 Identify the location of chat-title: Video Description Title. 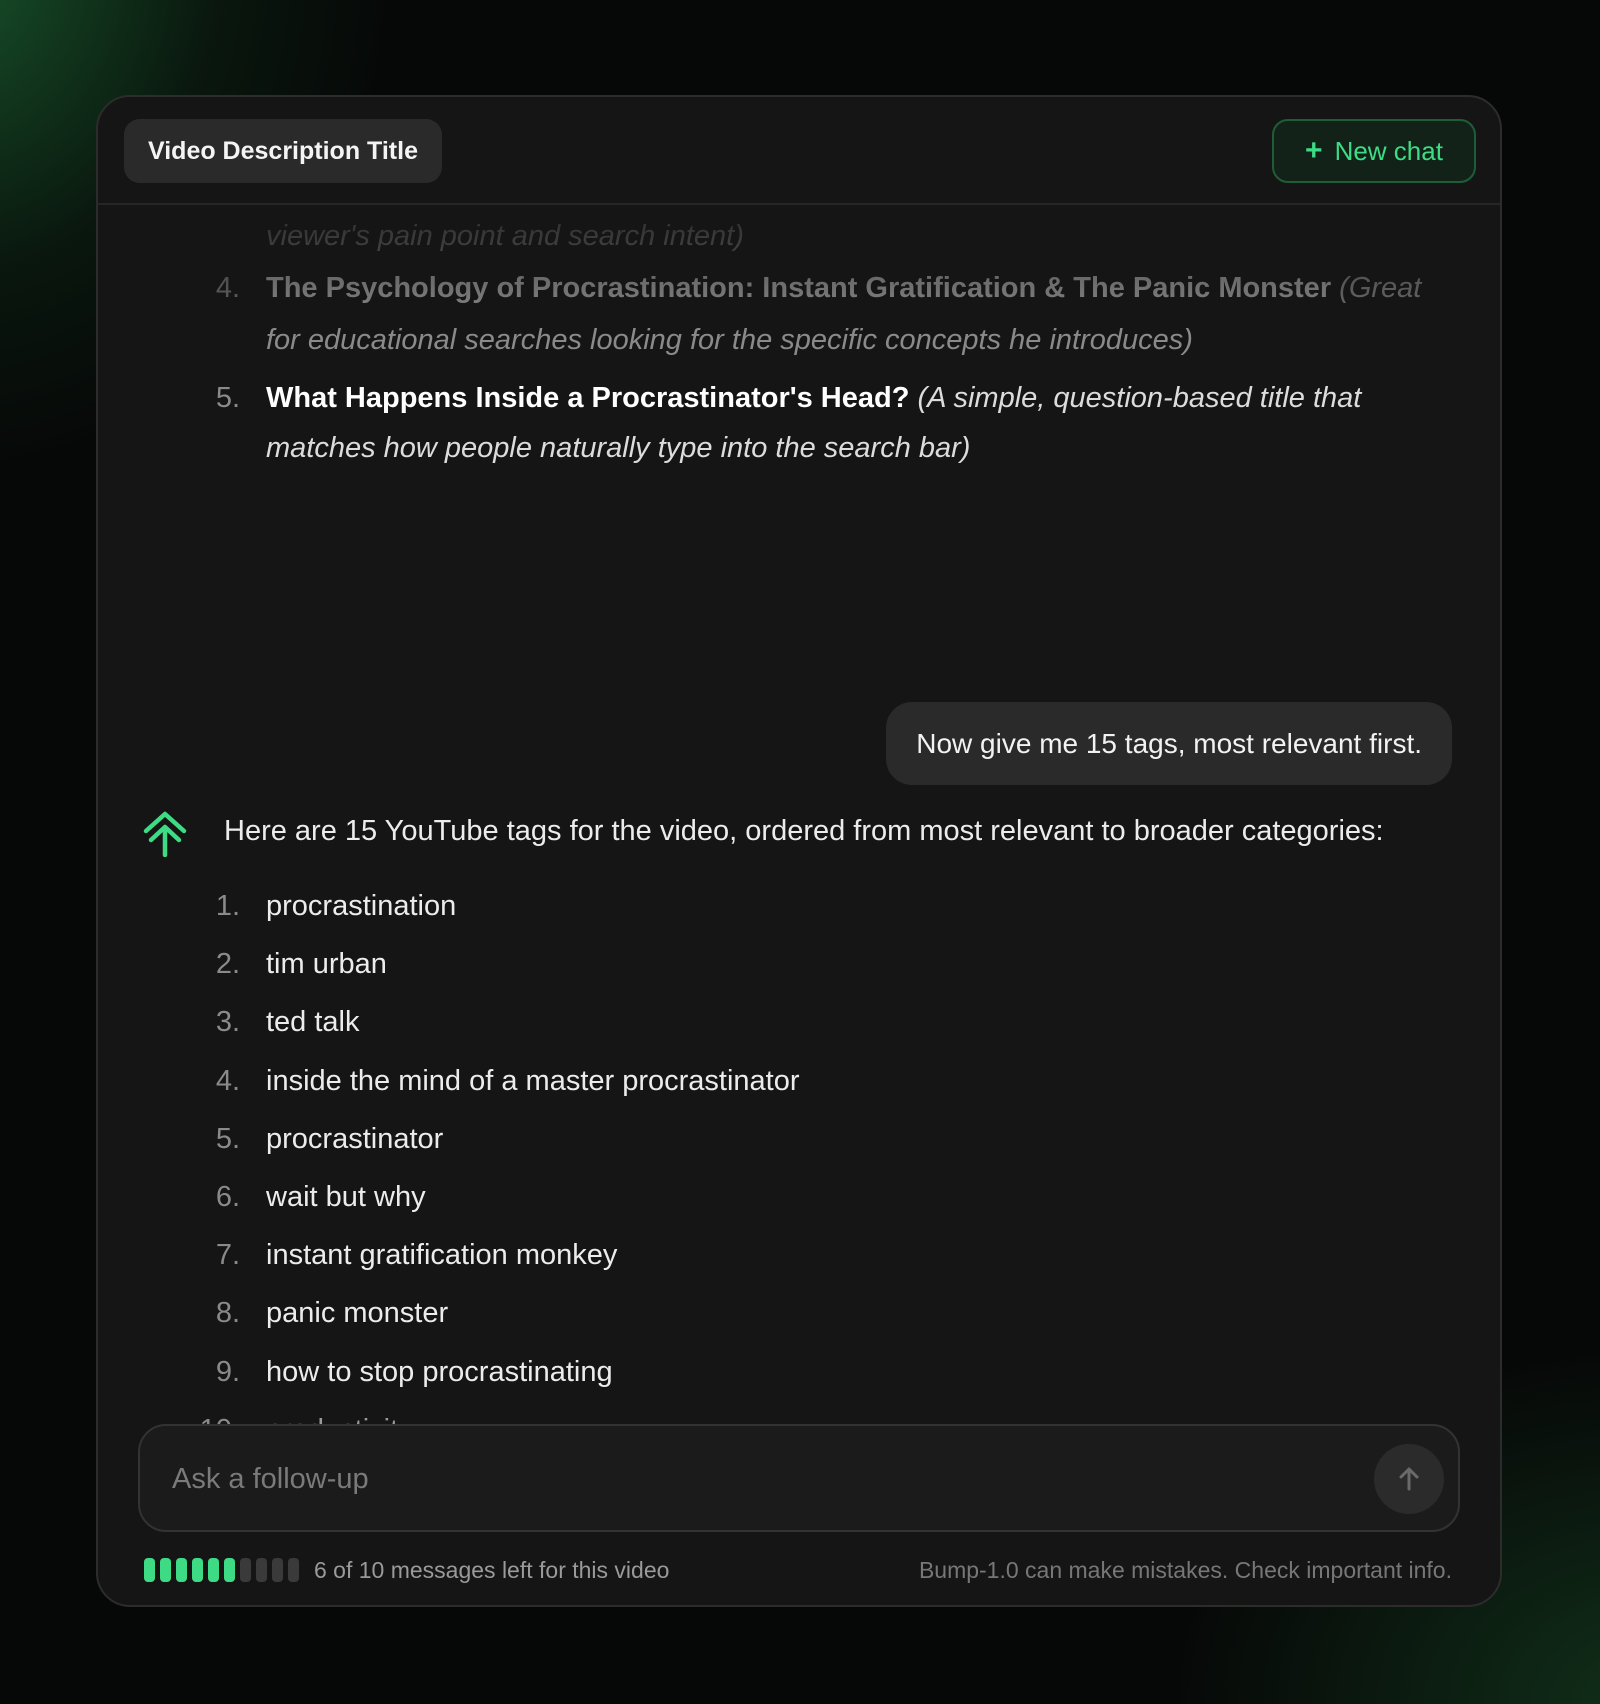
(283, 151).